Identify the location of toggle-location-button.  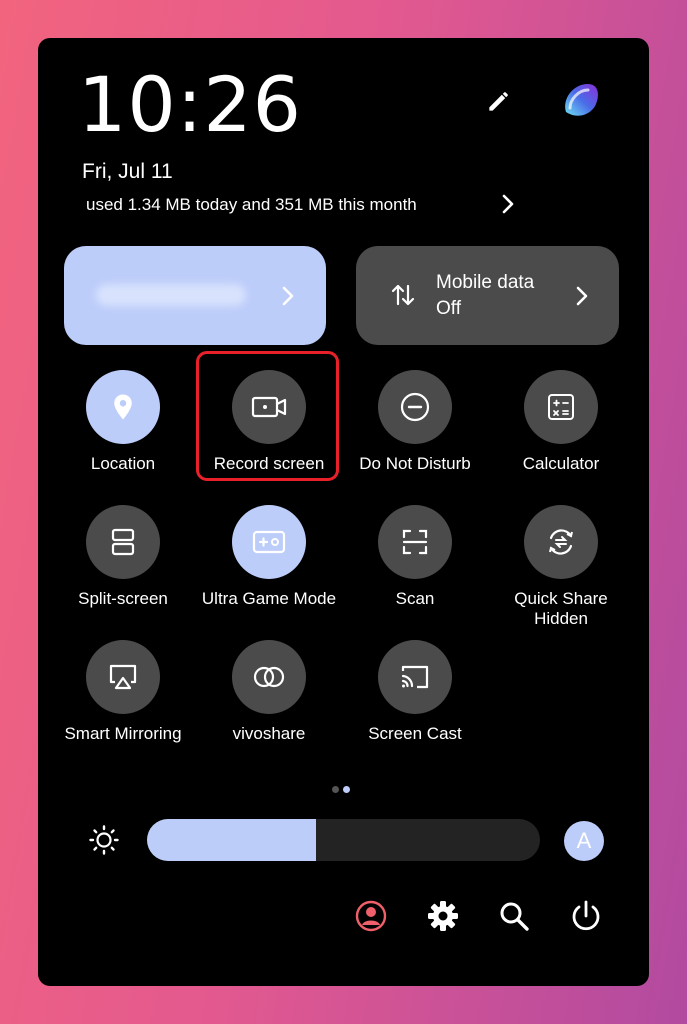
(123, 407).